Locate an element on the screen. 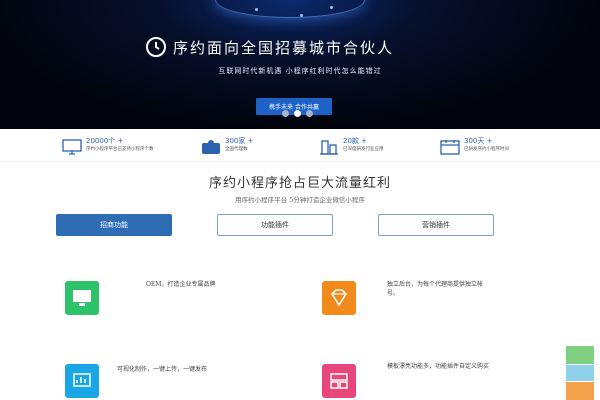 The height and width of the screenshot is (400, 600). stat-desc: 已深度研发行业应用 is located at coordinates (363, 149).